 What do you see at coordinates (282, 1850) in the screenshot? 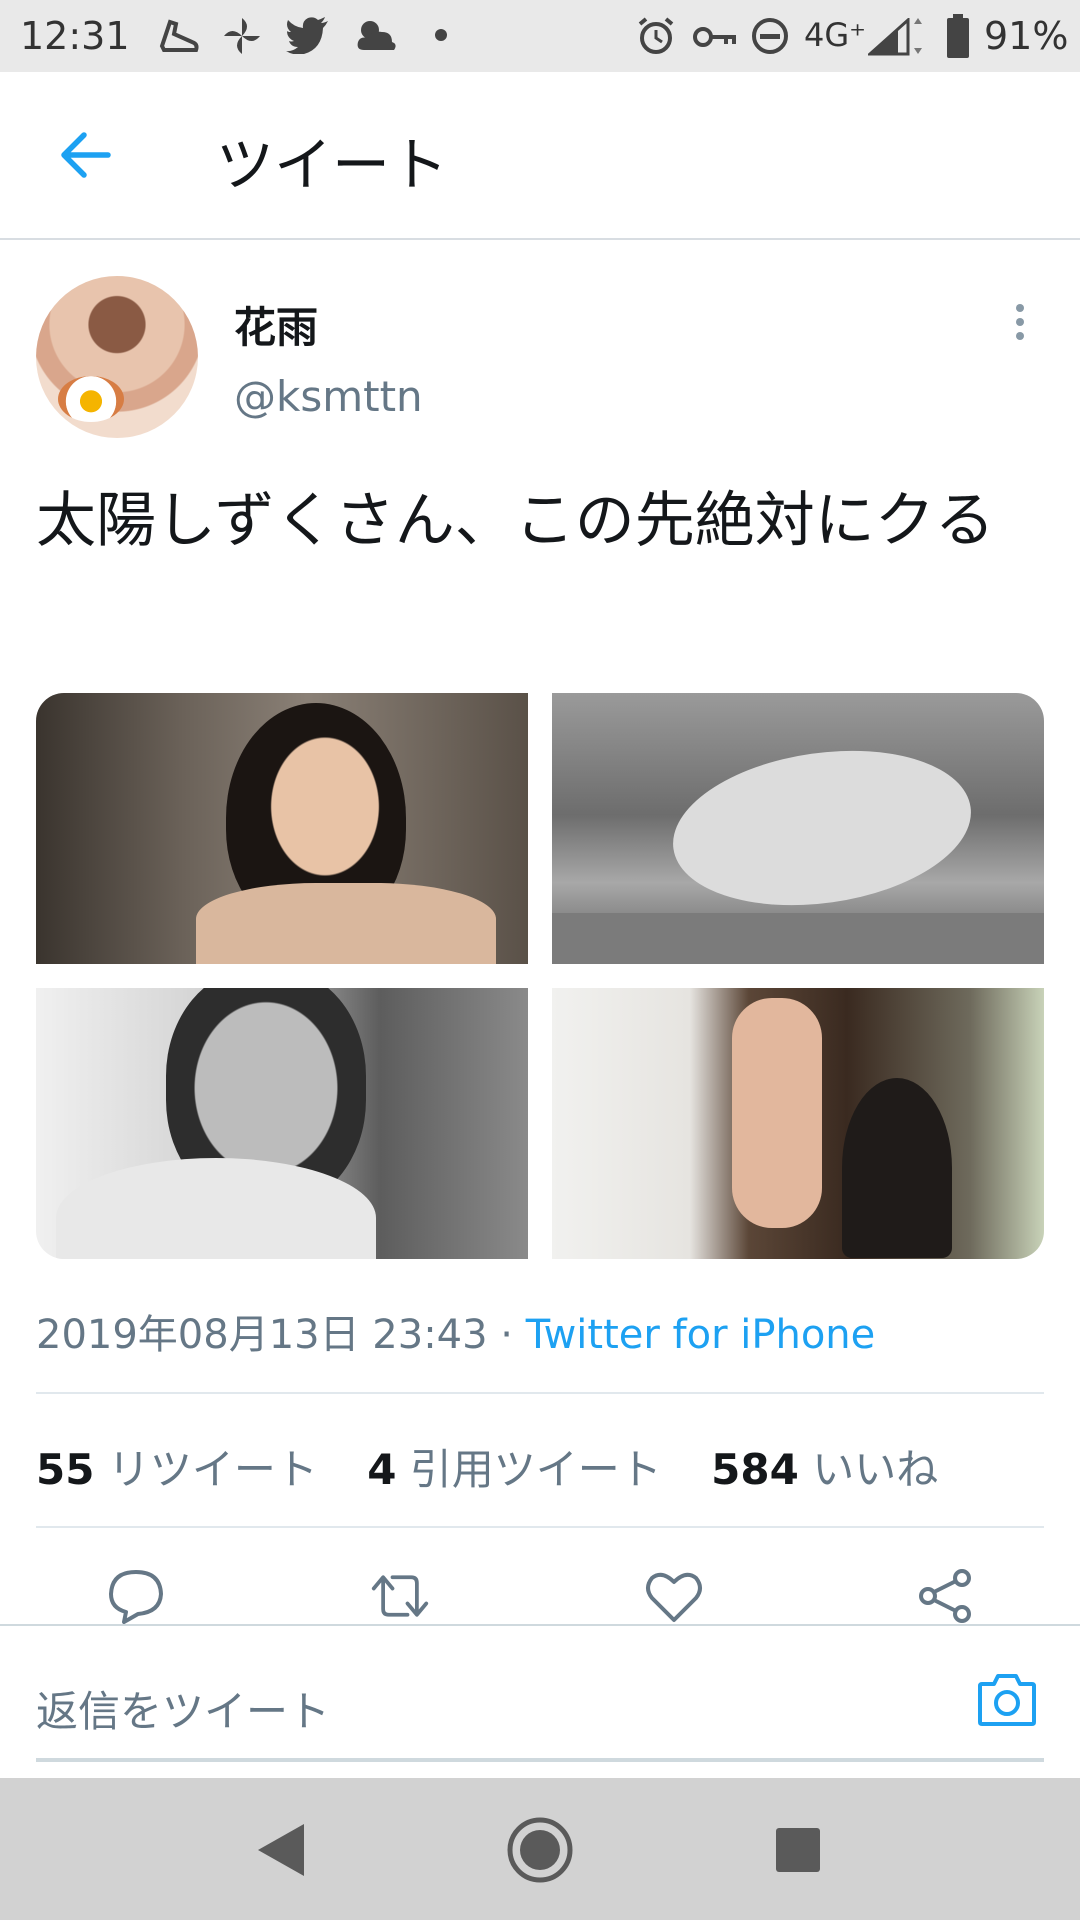
I see `nav-back-icon` at bounding box center [282, 1850].